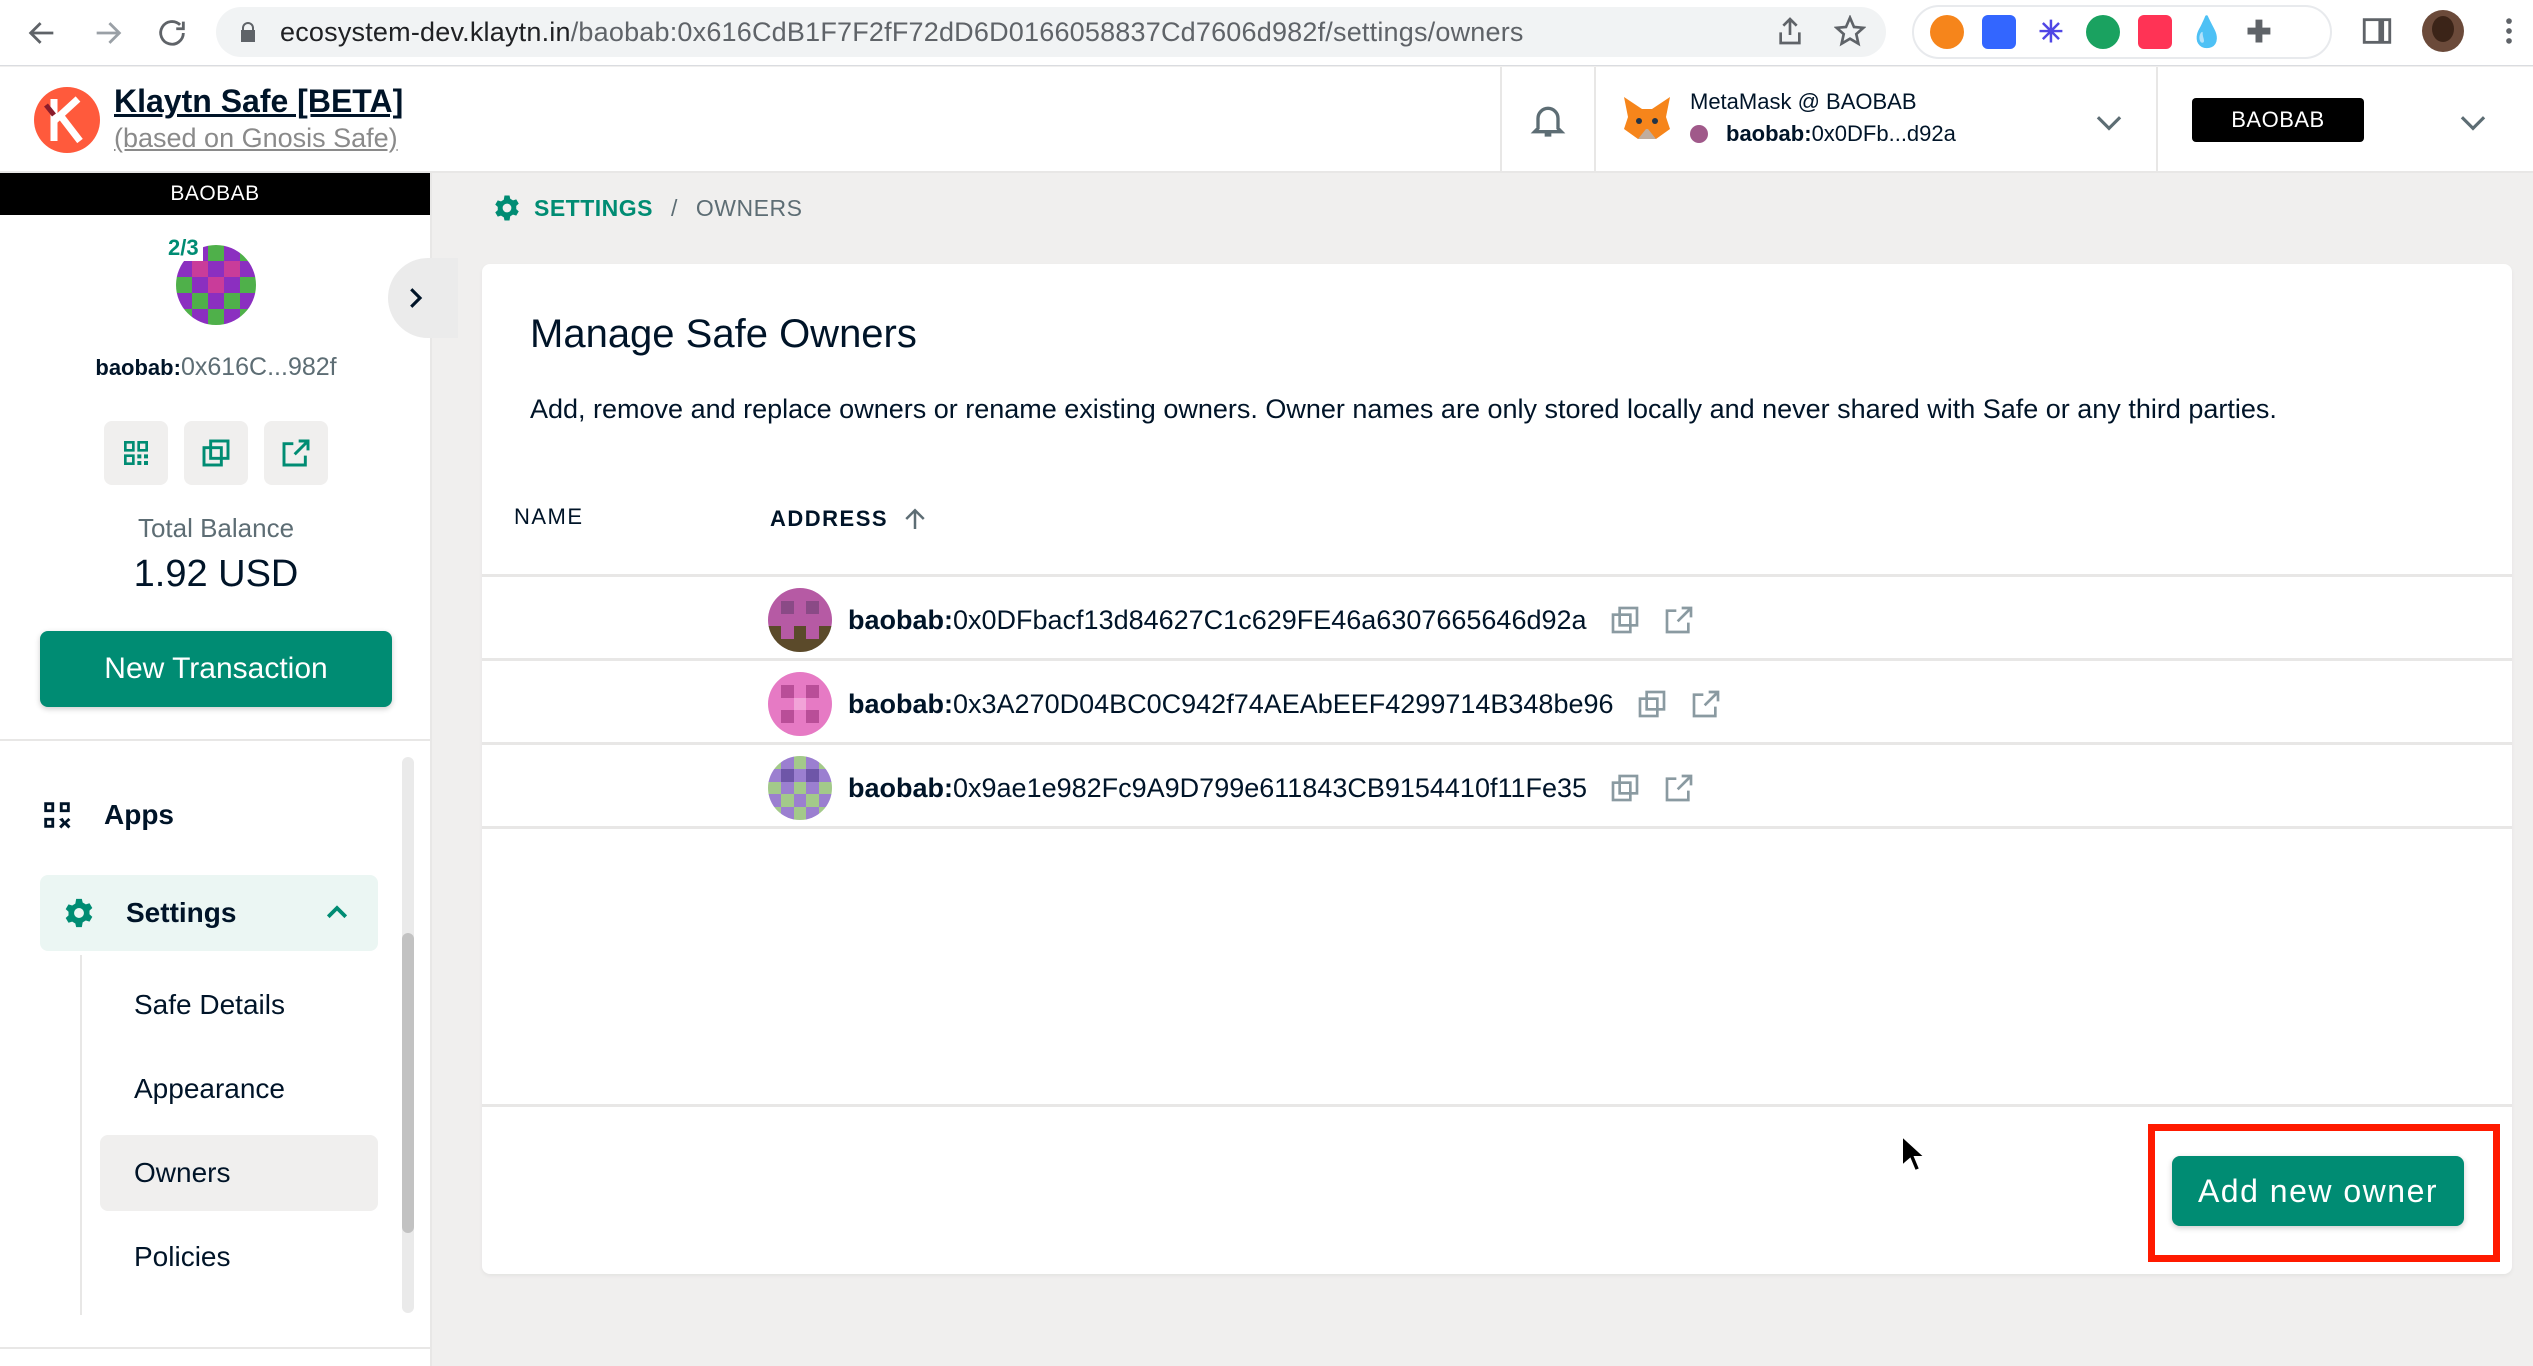 Image resolution: width=2533 pixels, height=1366 pixels. Describe the element at coordinates (239, 1089) in the screenshot. I see `subnav-appearance: Appearance` at that location.